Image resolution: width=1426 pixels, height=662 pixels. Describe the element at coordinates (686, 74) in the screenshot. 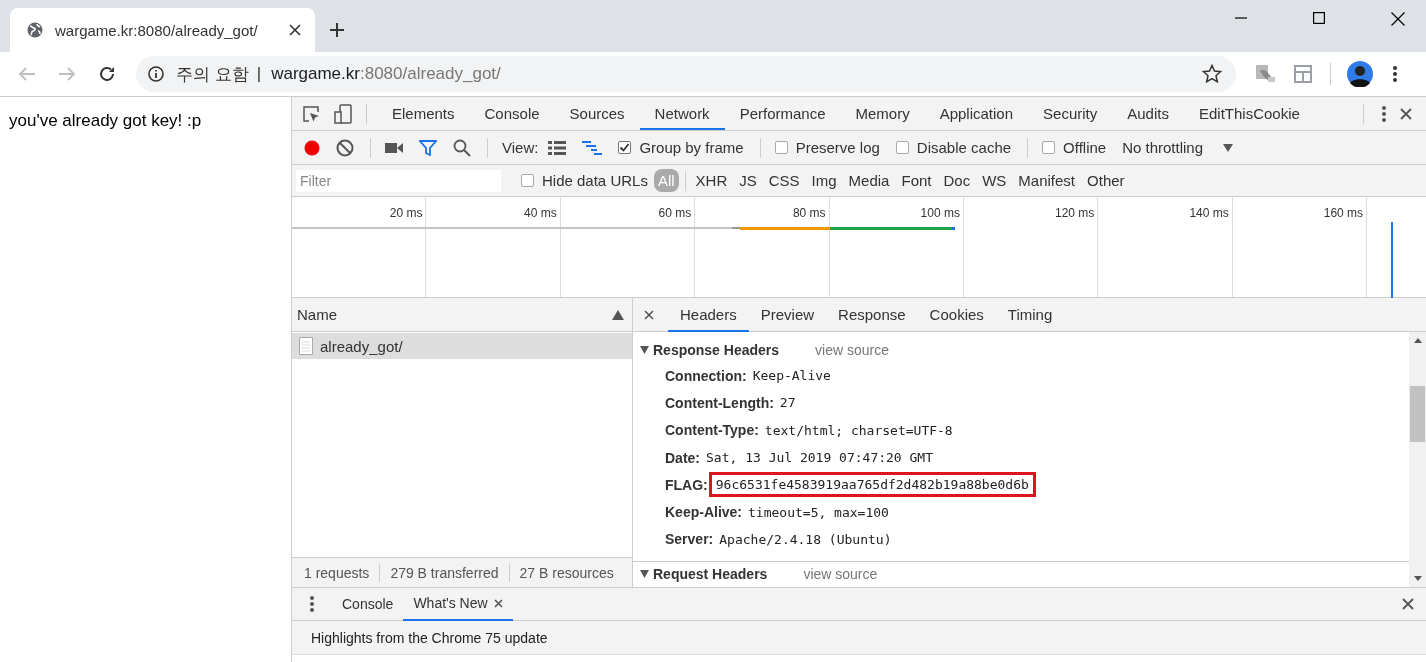

I see `address-bar: 주의 요함 | wargame.kr:8080/already_got/` at that location.